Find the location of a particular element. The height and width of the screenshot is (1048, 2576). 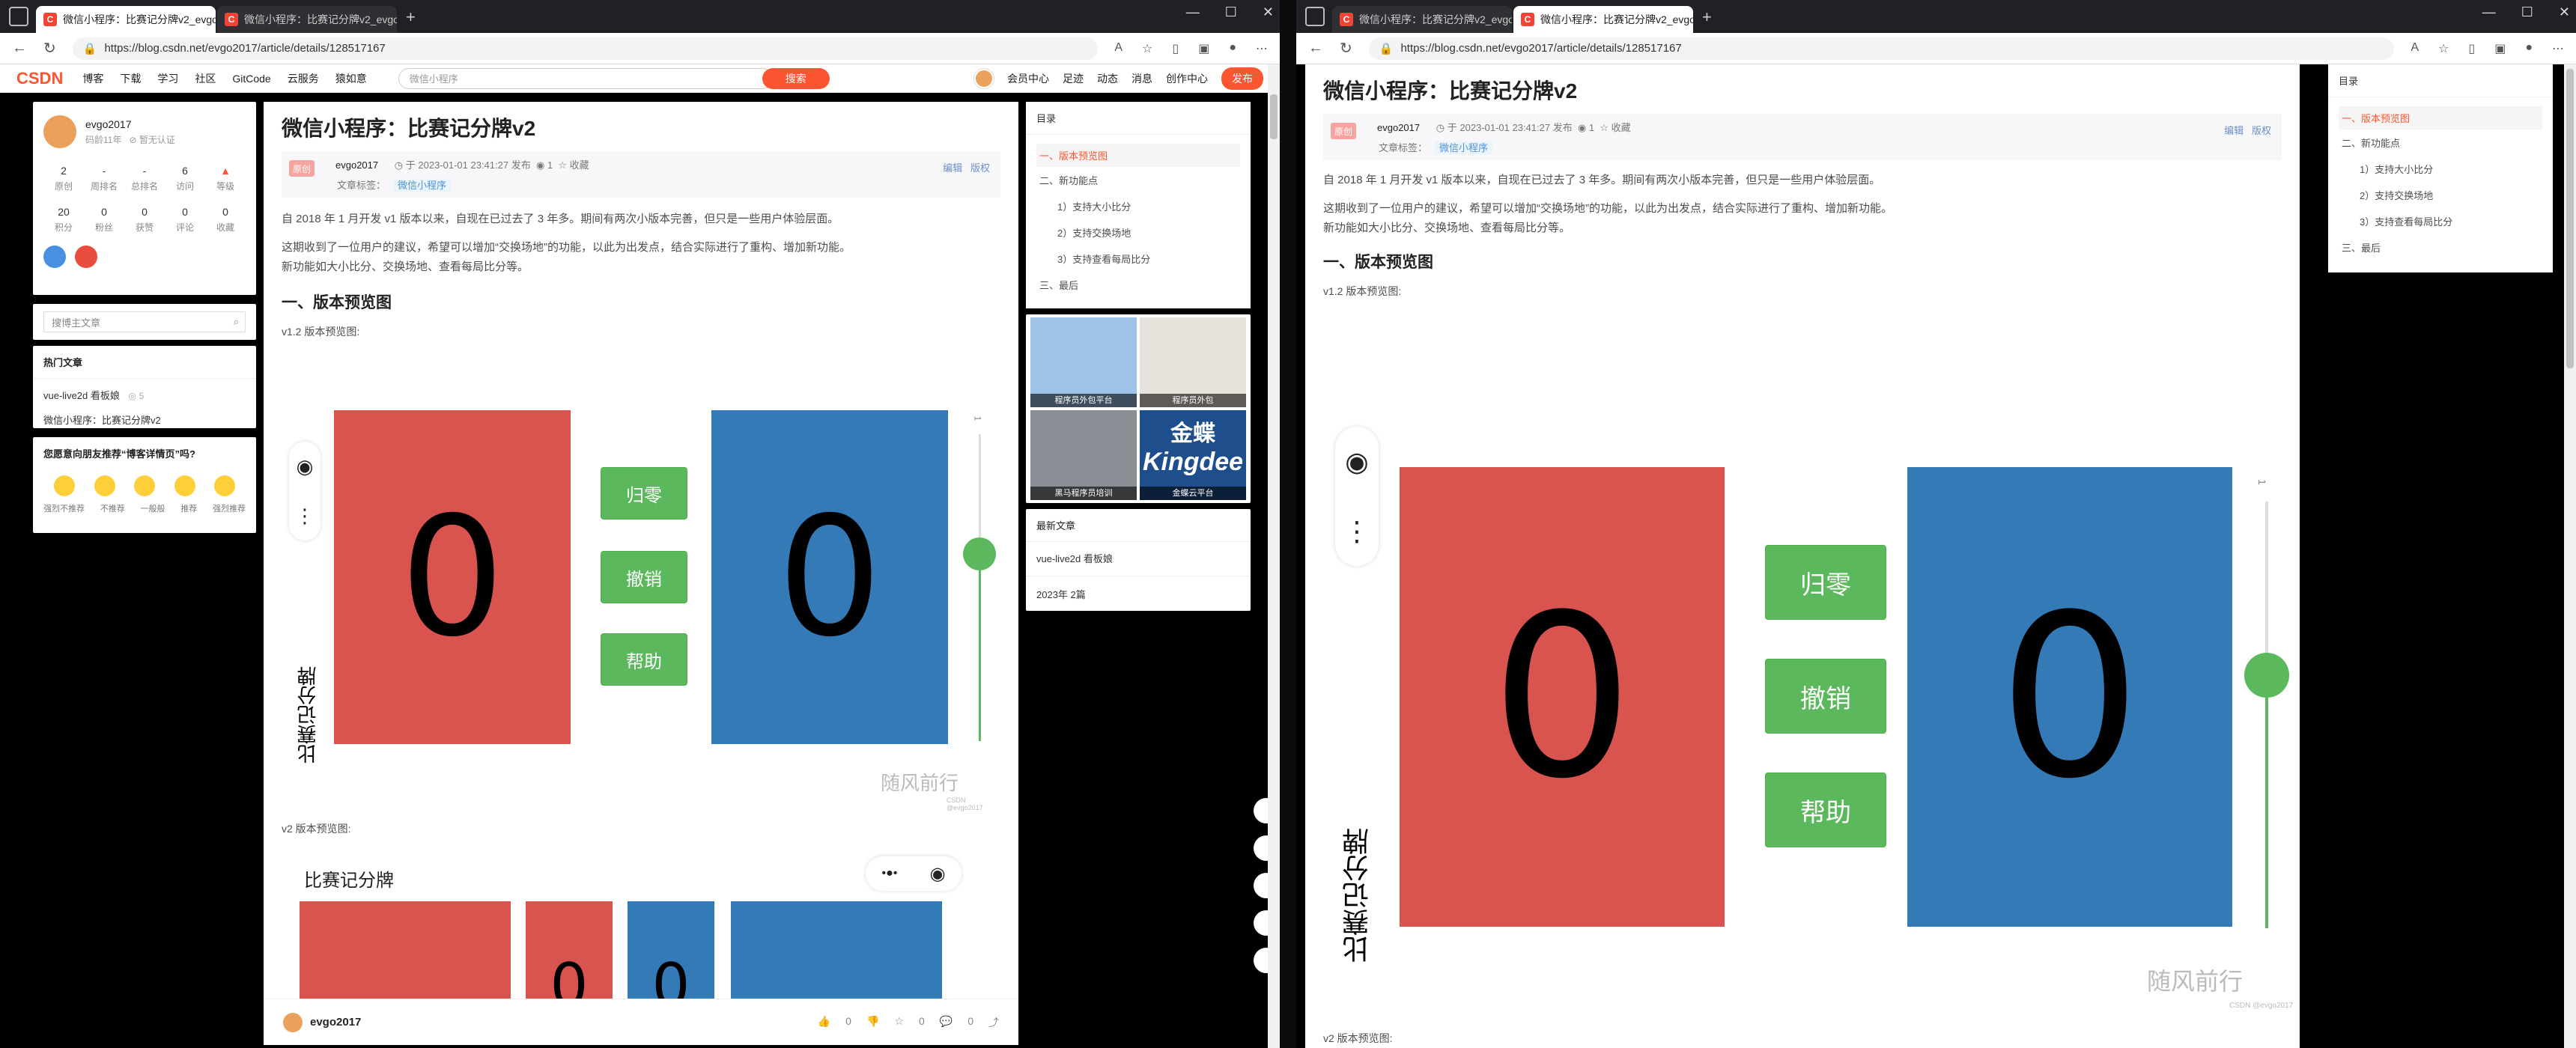

ad-thumb: 程序员外包 is located at coordinates (1193, 362).